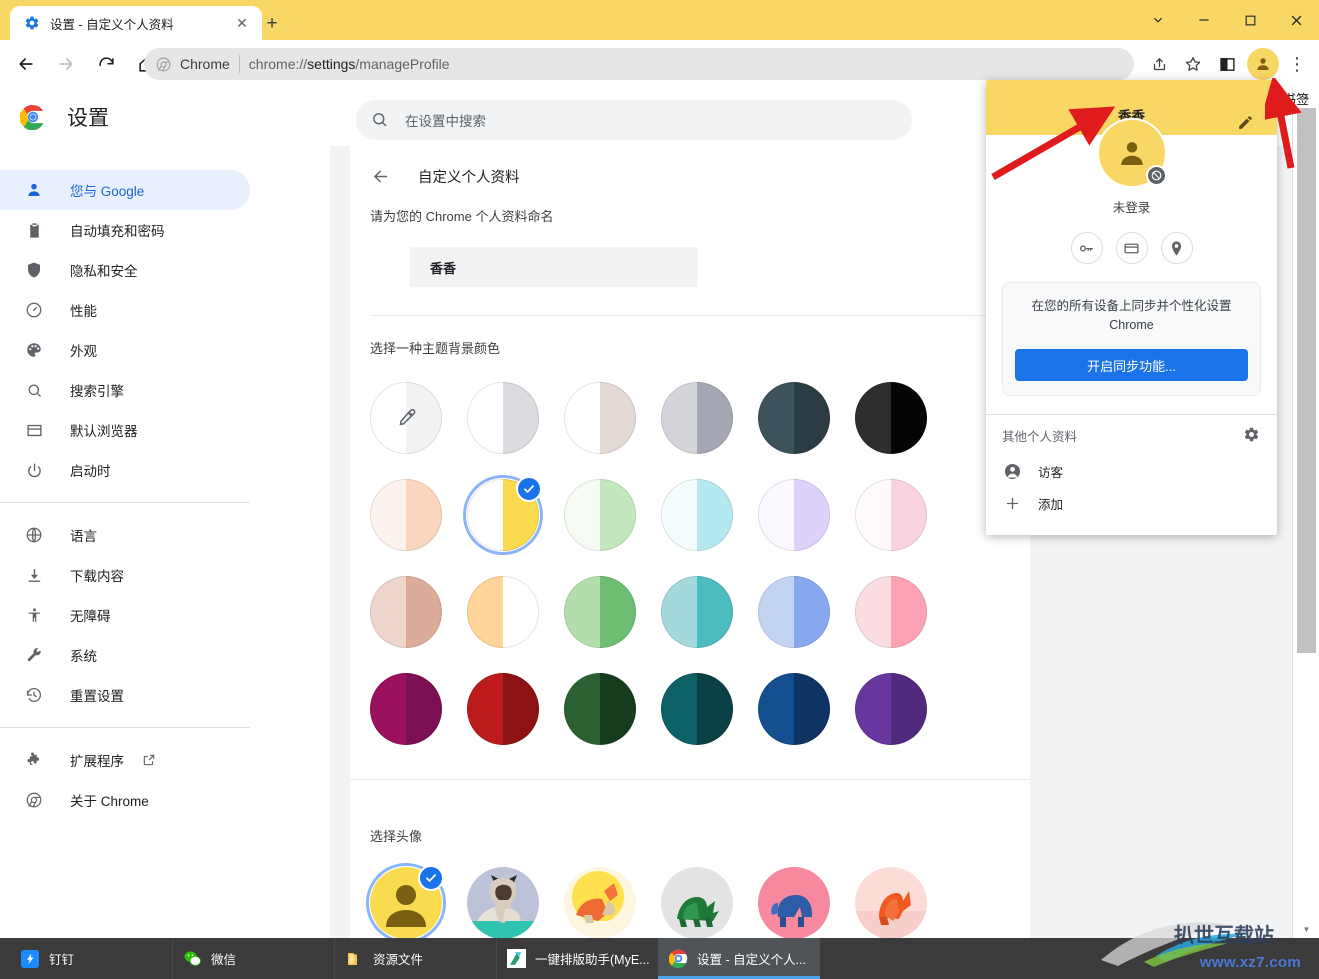  What do you see at coordinates (1204, 20) in the screenshot?
I see `minimize-button` at bounding box center [1204, 20].